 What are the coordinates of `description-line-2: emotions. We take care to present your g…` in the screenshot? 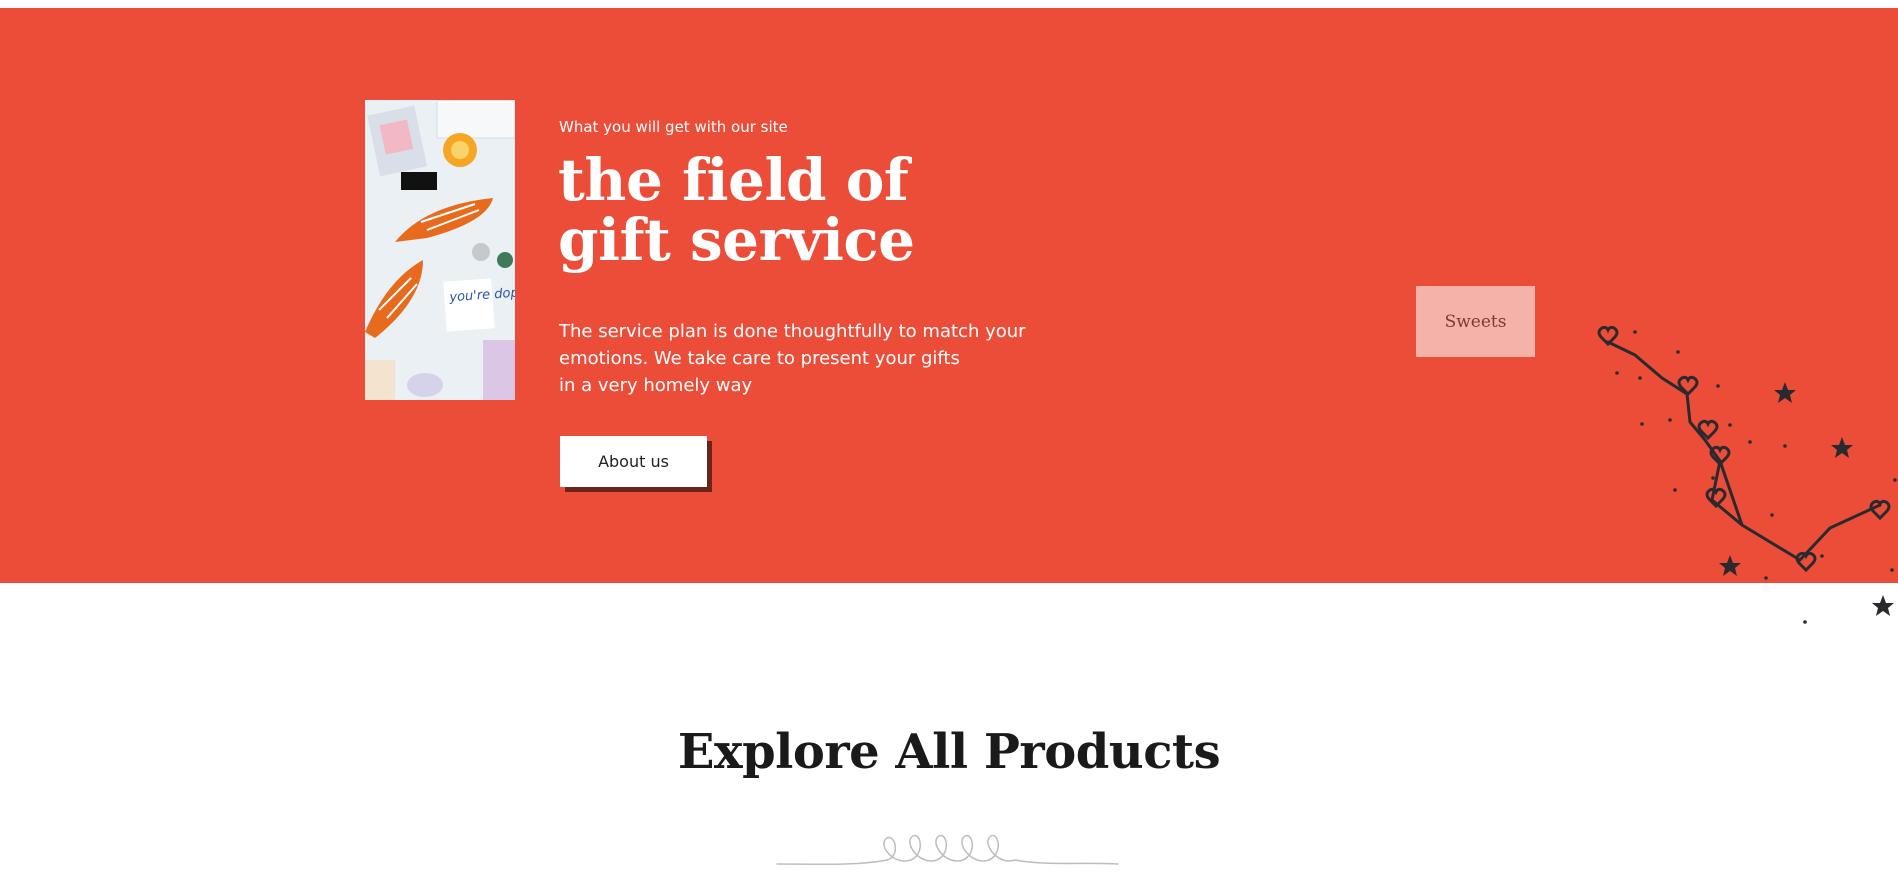 It's located at (759, 358).